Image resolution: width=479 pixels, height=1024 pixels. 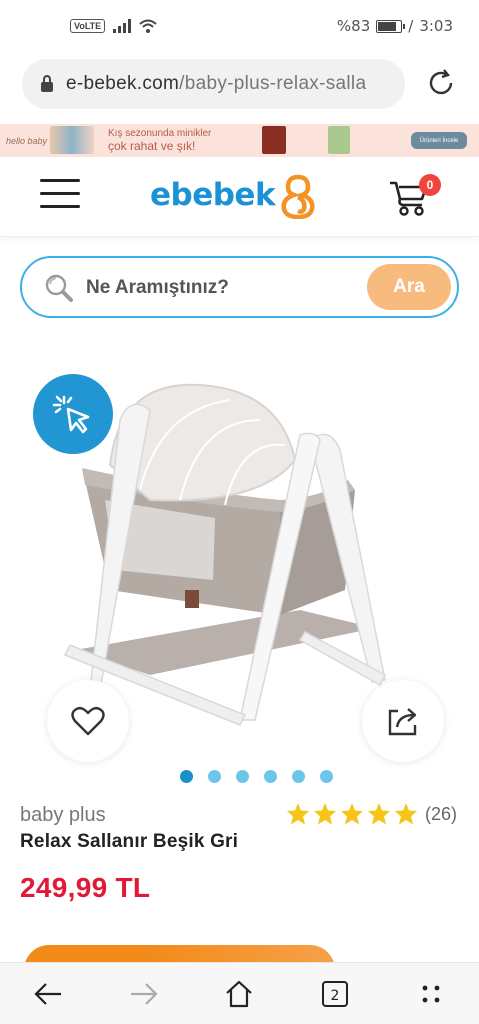 I want to click on url-text: e-bebek.com/baby-plus-relax-salla, so click(x=216, y=84).